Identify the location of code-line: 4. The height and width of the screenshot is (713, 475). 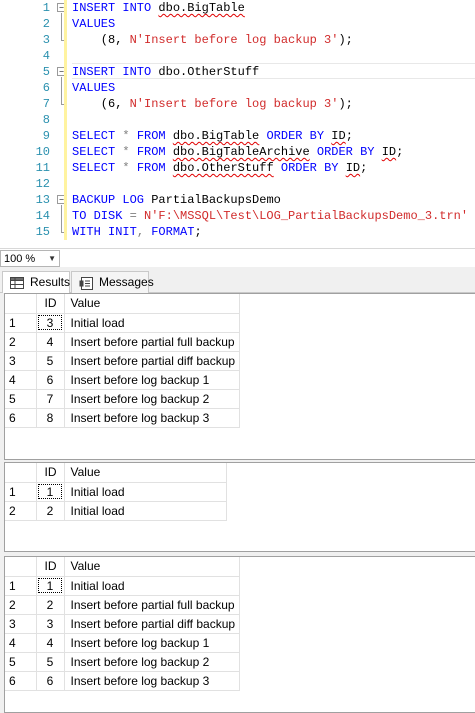
(237, 56).